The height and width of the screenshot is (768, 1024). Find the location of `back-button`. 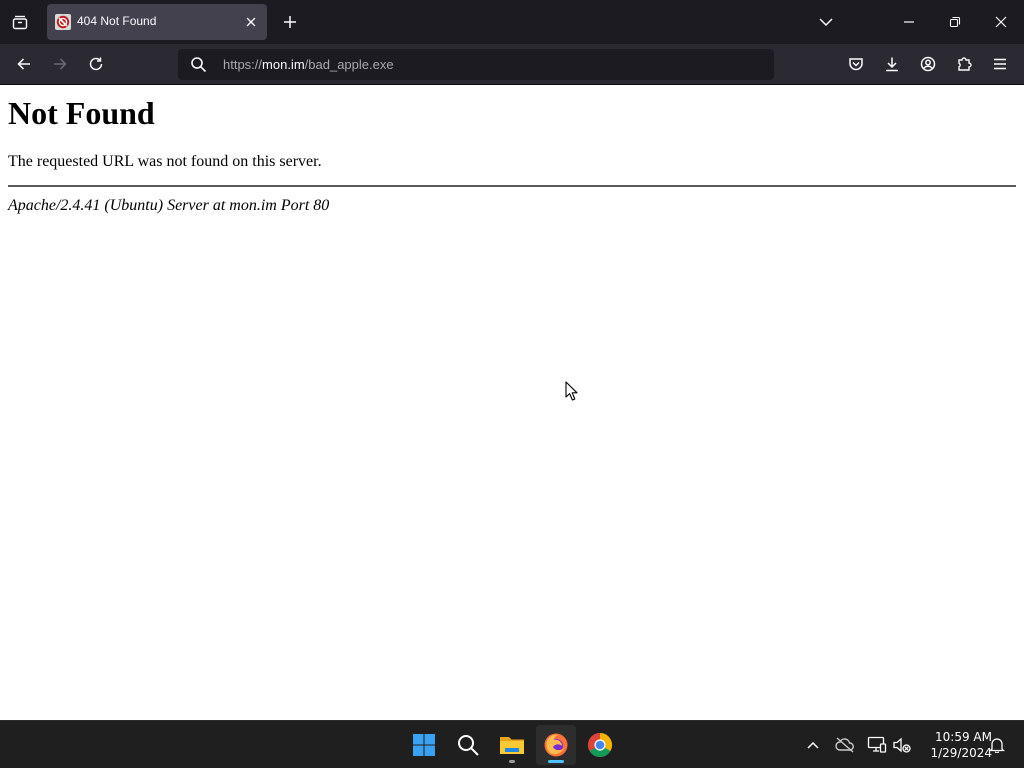

back-button is located at coordinates (24, 64).